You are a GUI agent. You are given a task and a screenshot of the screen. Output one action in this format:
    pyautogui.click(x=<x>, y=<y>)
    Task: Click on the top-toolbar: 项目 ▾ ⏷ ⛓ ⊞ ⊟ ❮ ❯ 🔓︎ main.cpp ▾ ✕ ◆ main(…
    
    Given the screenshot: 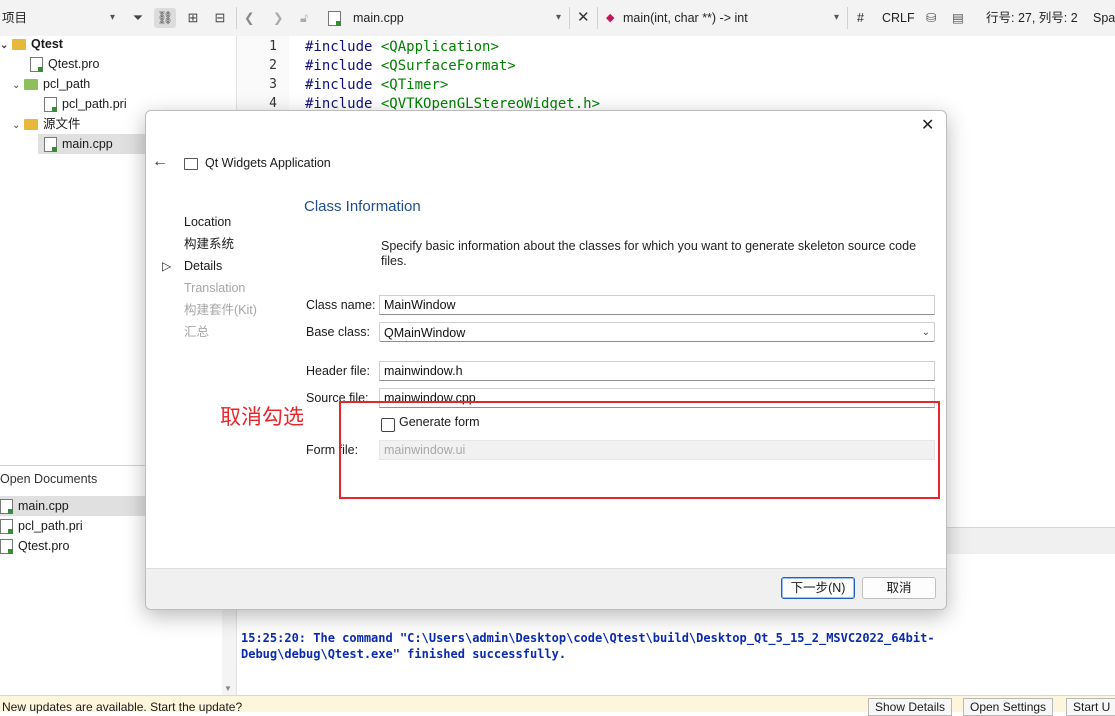 What is the action you would take?
    pyautogui.click(x=557, y=18)
    